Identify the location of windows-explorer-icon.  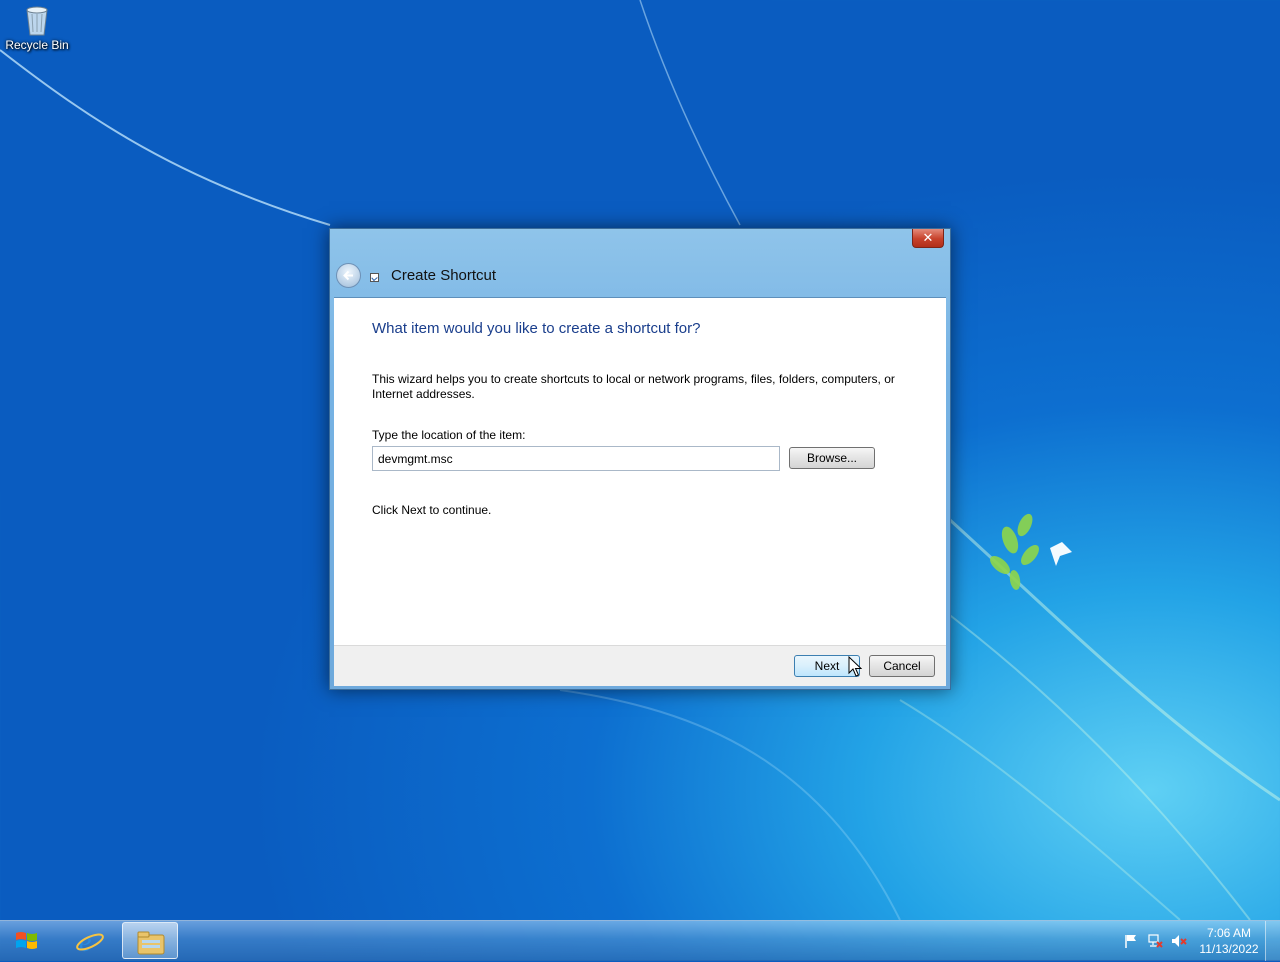
(151, 943).